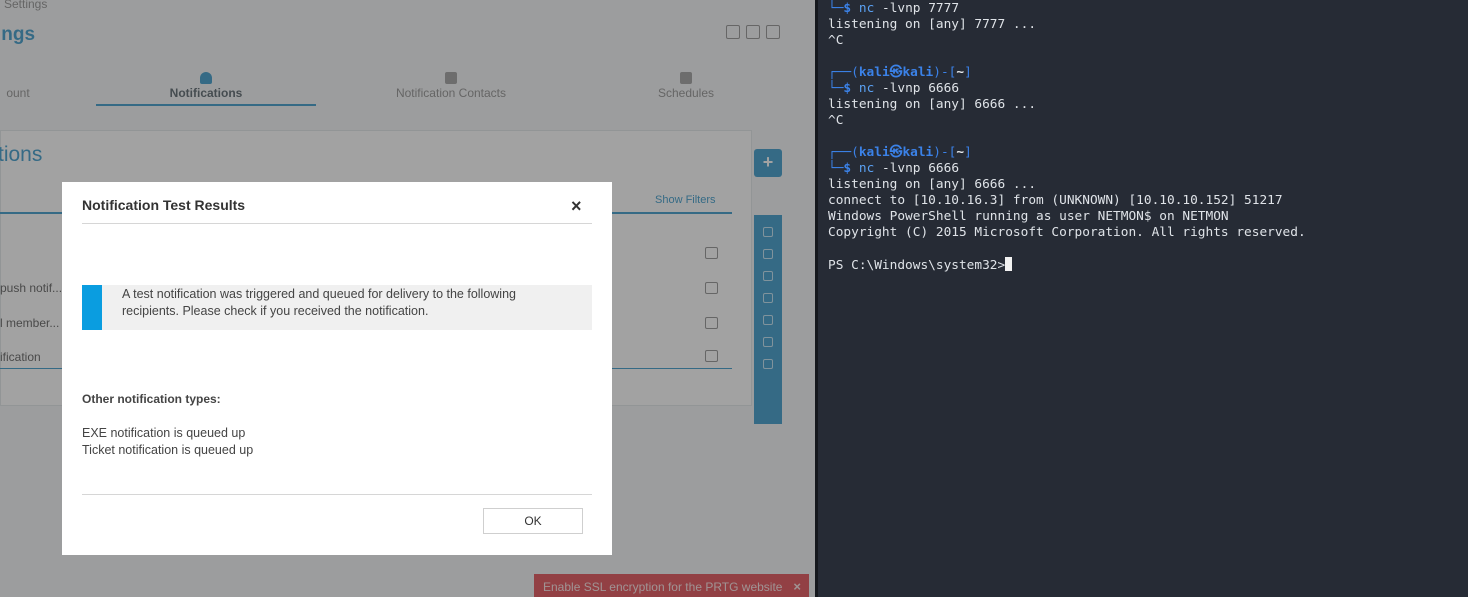 Image resolution: width=1468 pixels, height=597 pixels. Describe the element at coordinates (92, 307) in the screenshot. I see `info-accent-bar` at that location.